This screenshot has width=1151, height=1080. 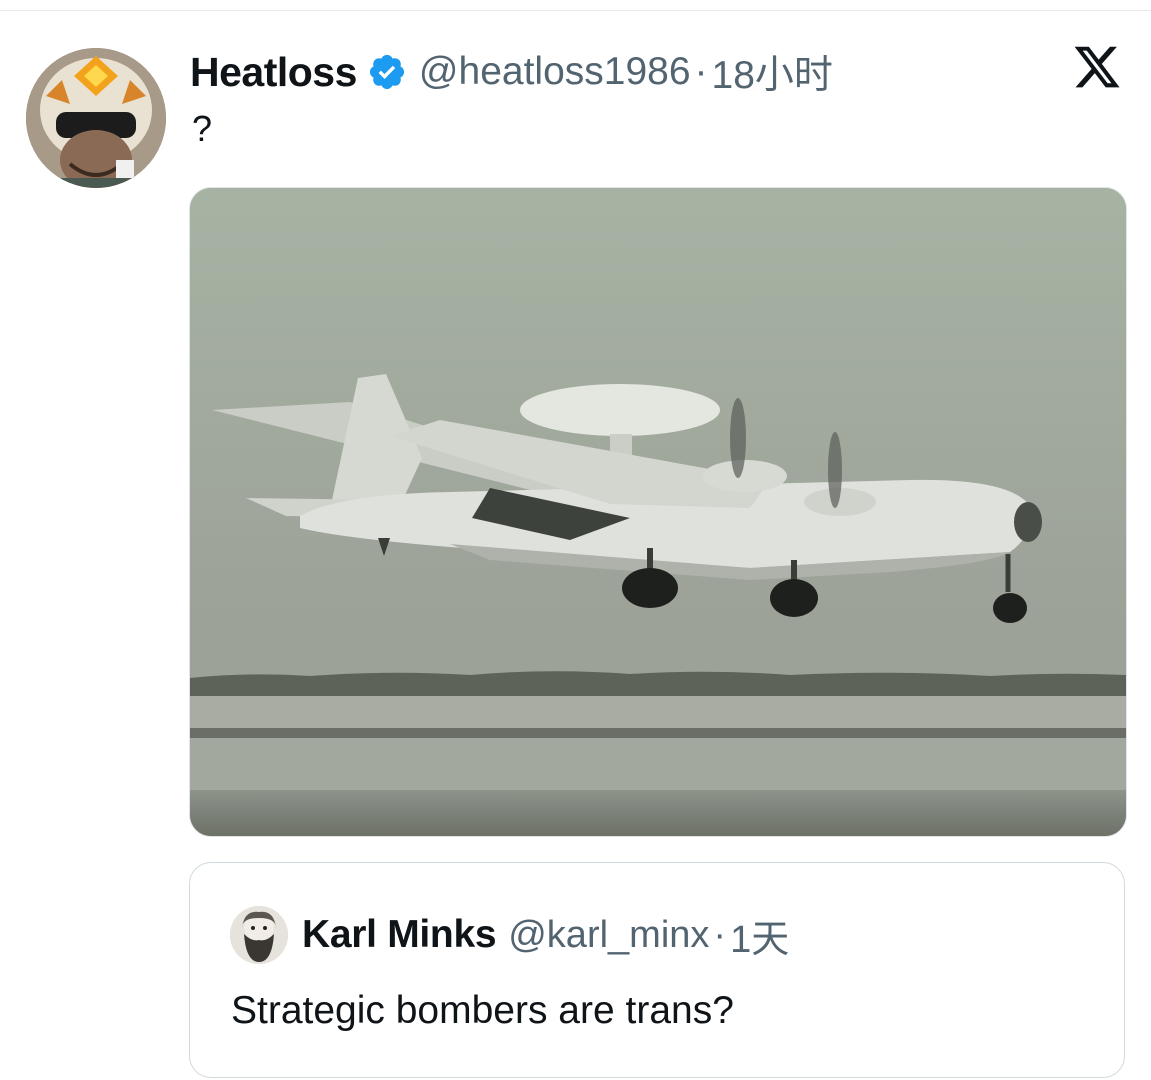 I want to click on tweet-header: Heatloss @heatloss1986 · 18小时, so click(x=511, y=72).